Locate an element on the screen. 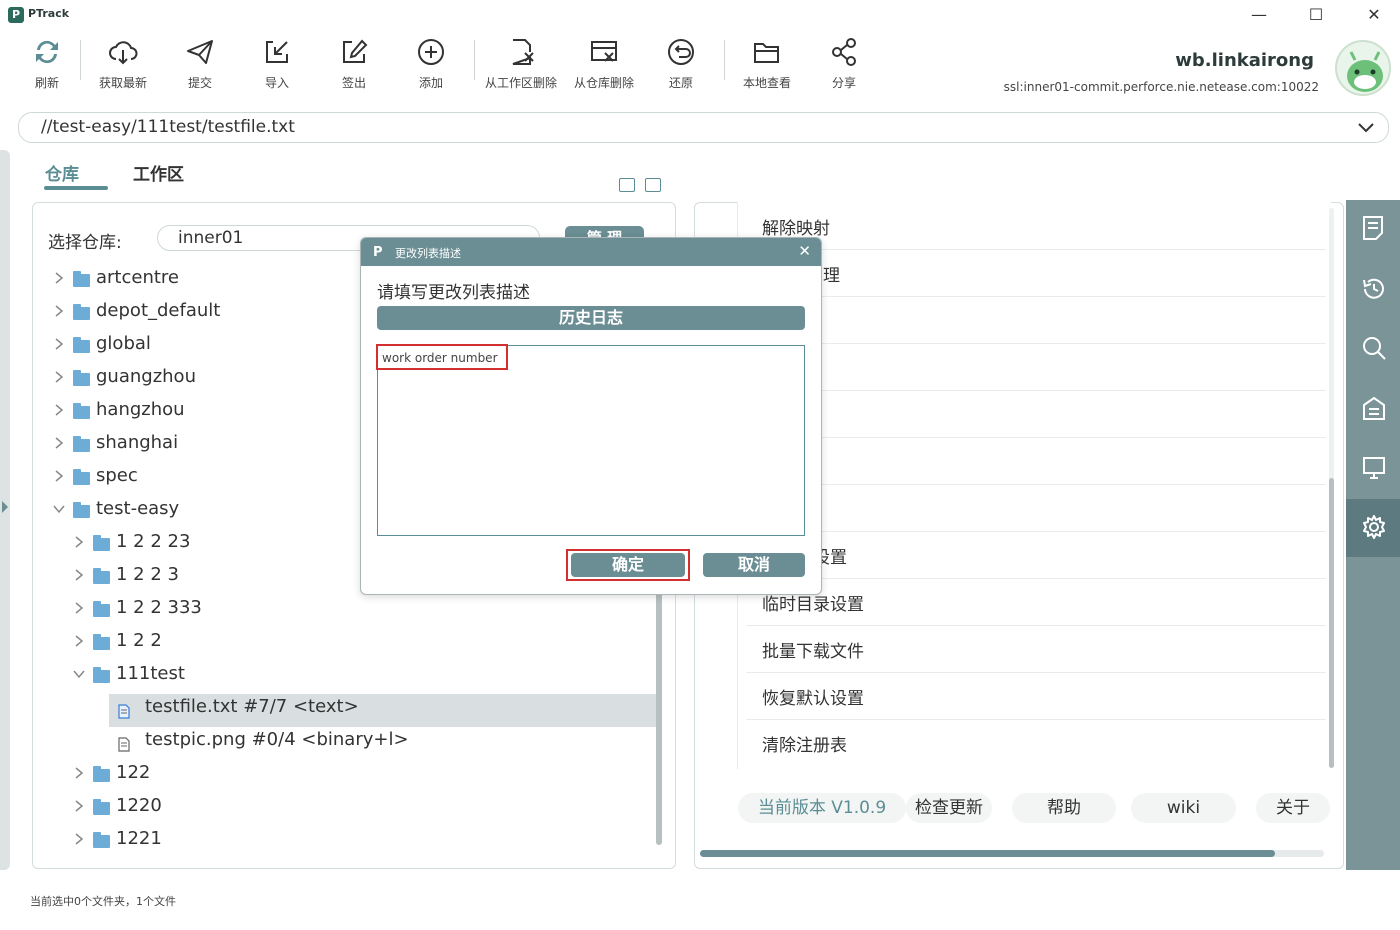  settings-hscrollbar is located at coordinates (987, 853).